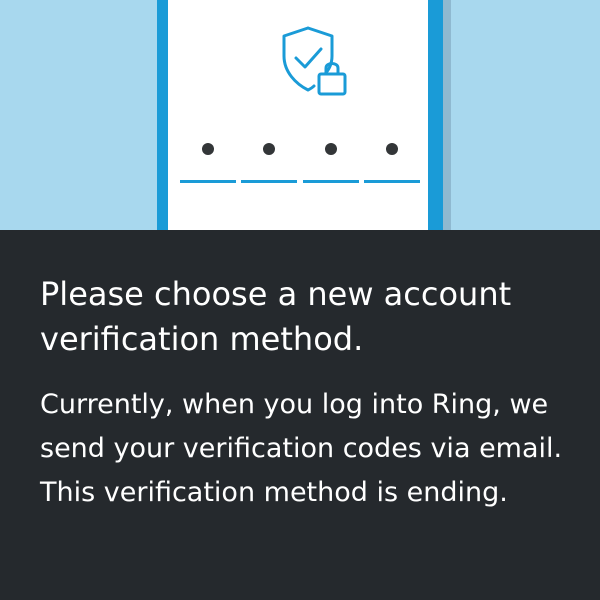 This screenshot has height=600, width=600. What do you see at coordinates (447, 115) in the screenshot?
I see `phone-shadow` at bounding box center [447, 115].